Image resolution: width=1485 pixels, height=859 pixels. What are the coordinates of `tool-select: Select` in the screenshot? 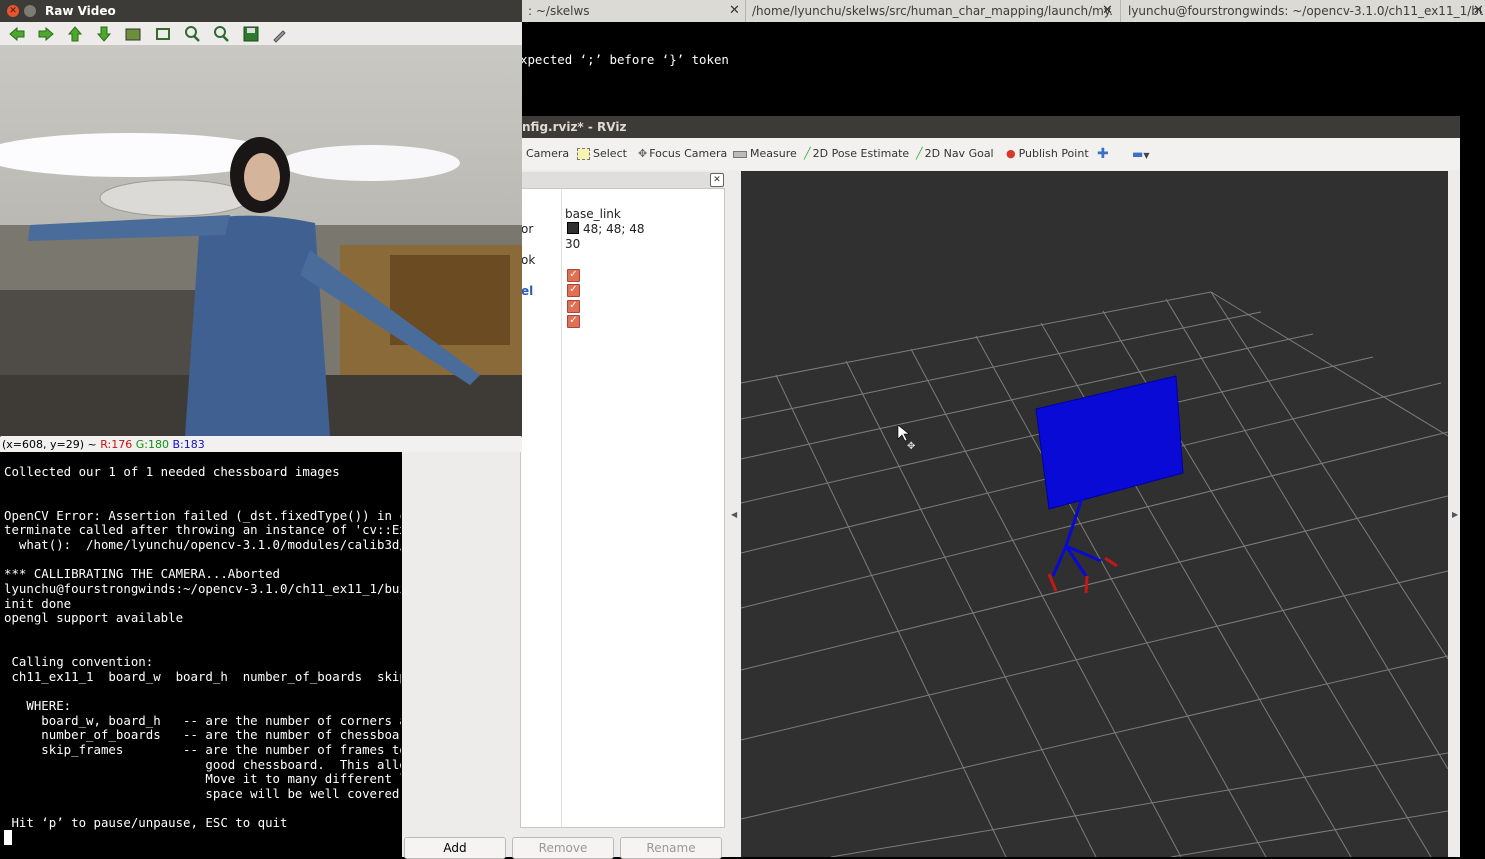 It's located at (602, 154).